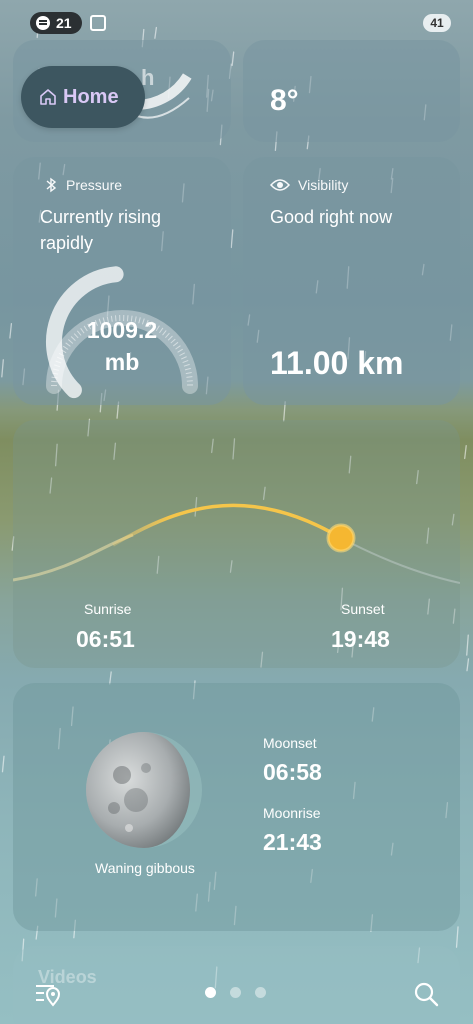 This screenshot has width=473, height=1024. Describe the element at coordinates (145, 868) in the screenshot. I see `moon-phase: Waning gibbous` at that location.